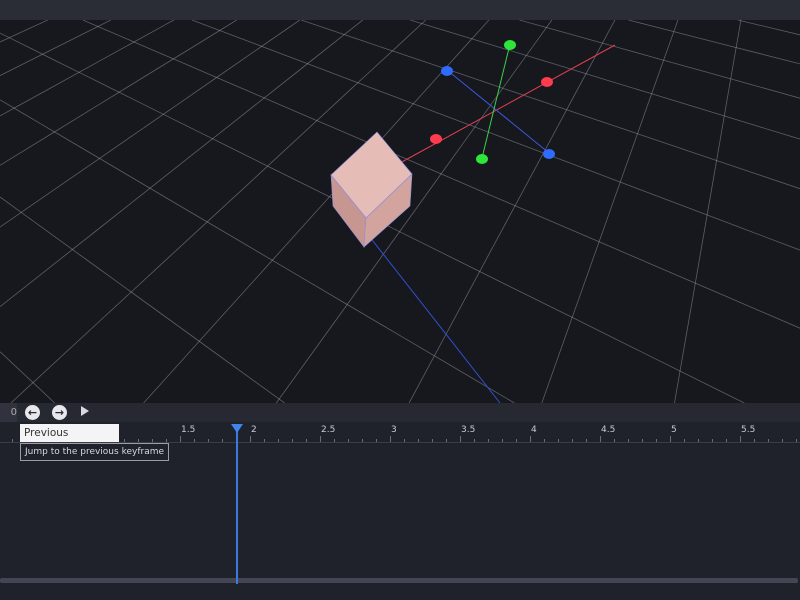 This screenshot has width=800, height=600. I want to click on gizmo-x-handle-left, so click(436, 139).